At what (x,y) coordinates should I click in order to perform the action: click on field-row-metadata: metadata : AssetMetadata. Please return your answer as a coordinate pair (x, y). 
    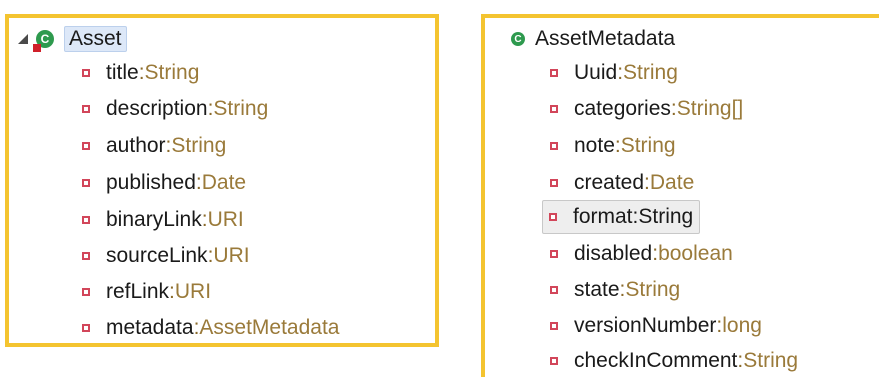
    Looking at the image, I should click on (211, 328).